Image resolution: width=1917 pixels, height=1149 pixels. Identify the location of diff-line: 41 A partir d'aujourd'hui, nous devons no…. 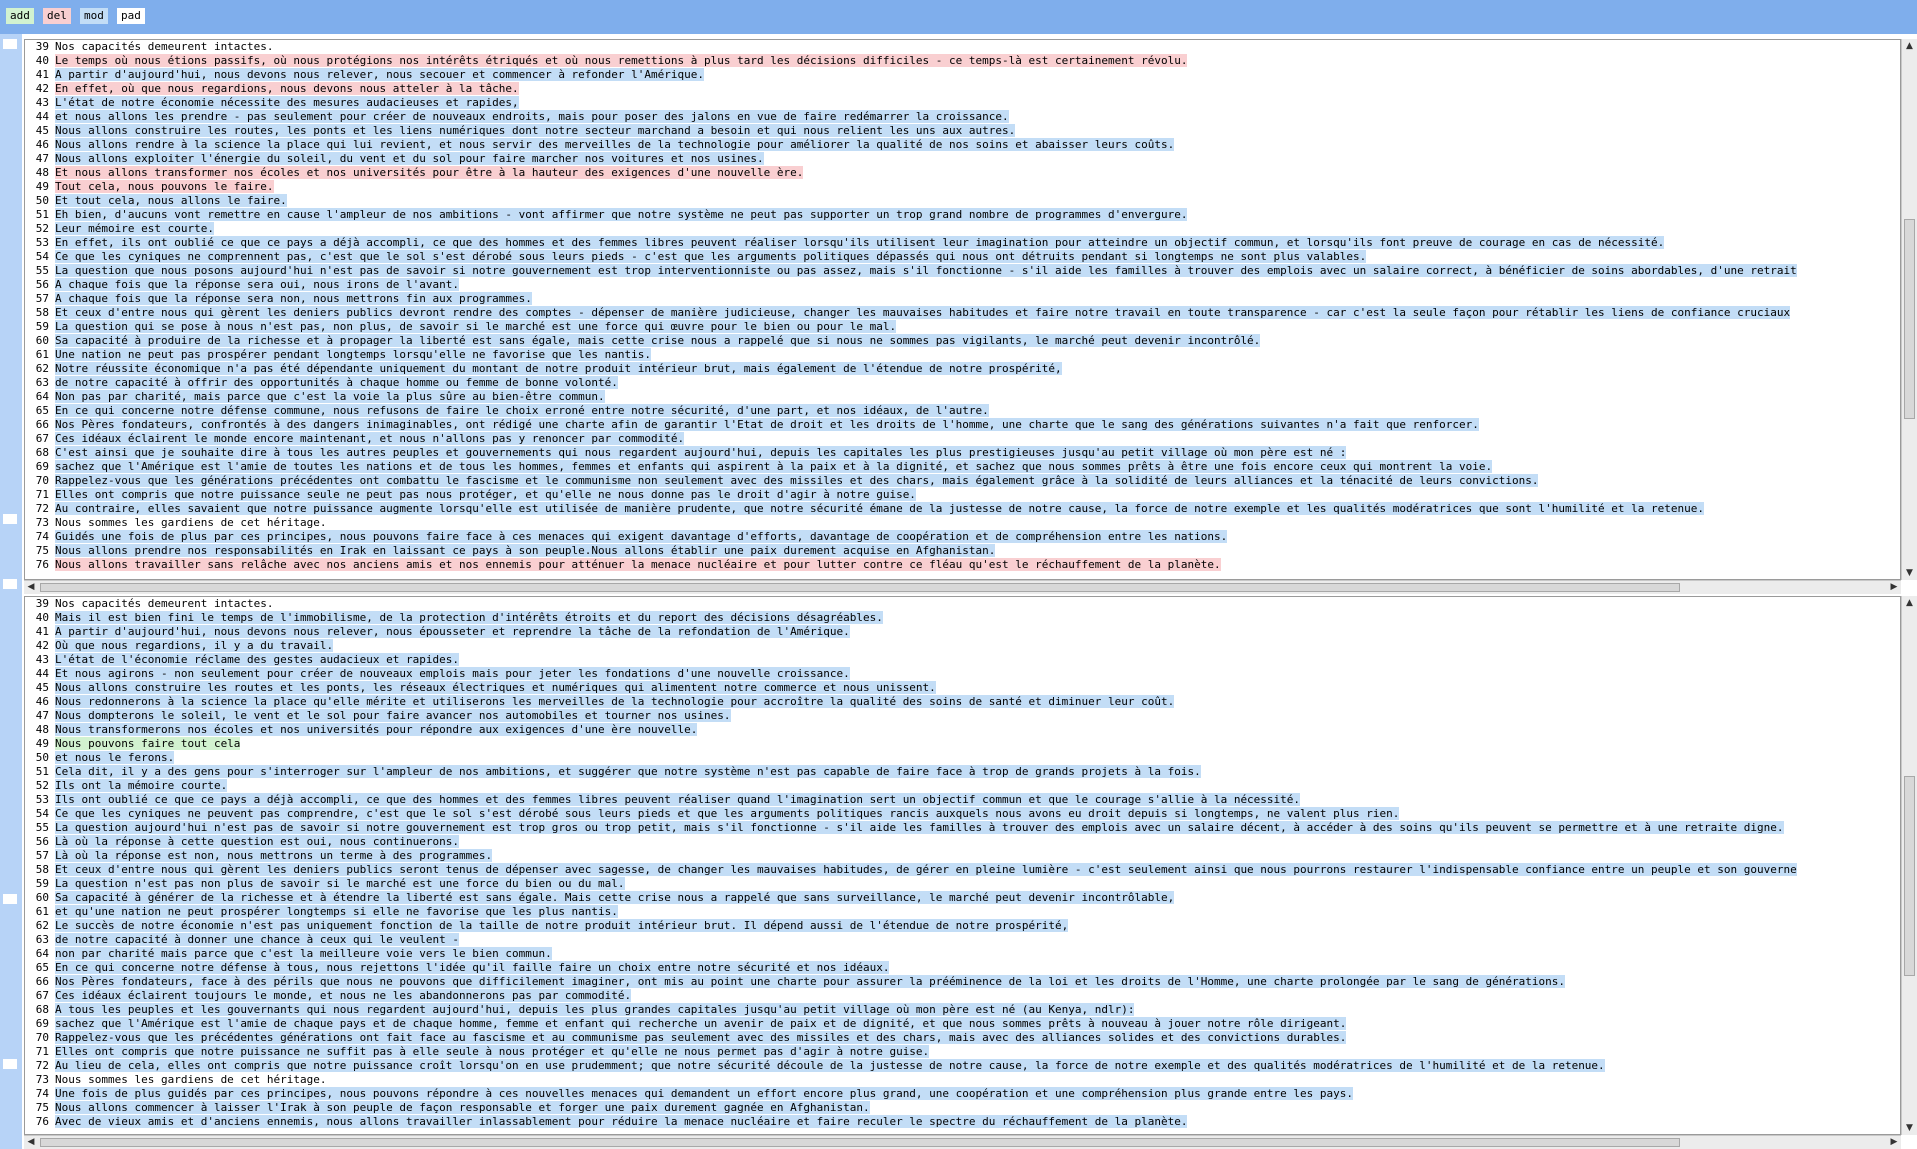
(962, 75).